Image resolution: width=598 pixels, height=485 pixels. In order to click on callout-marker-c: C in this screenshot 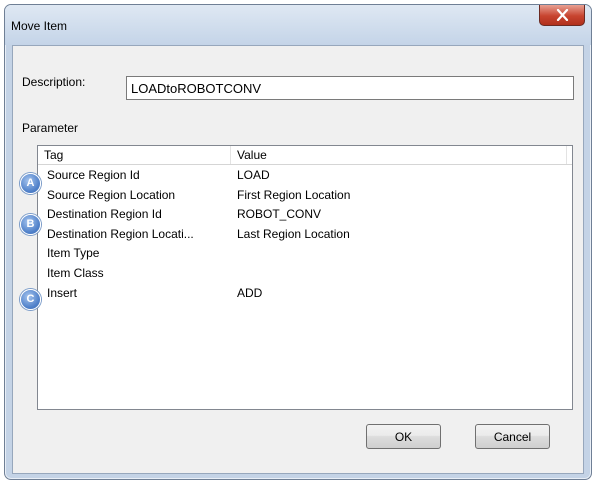, I will do `click(30, 299)`.